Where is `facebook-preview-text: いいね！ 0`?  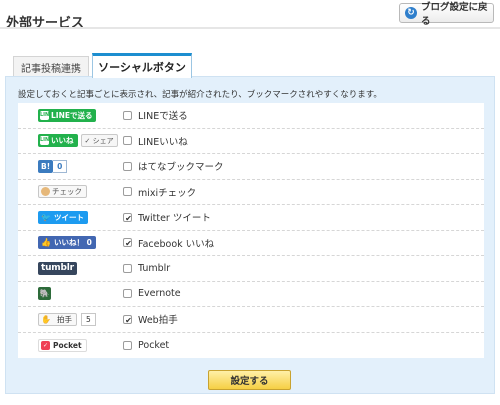
facebook-preview-text: いいね！ 0 is located at coordinates (72, 243).